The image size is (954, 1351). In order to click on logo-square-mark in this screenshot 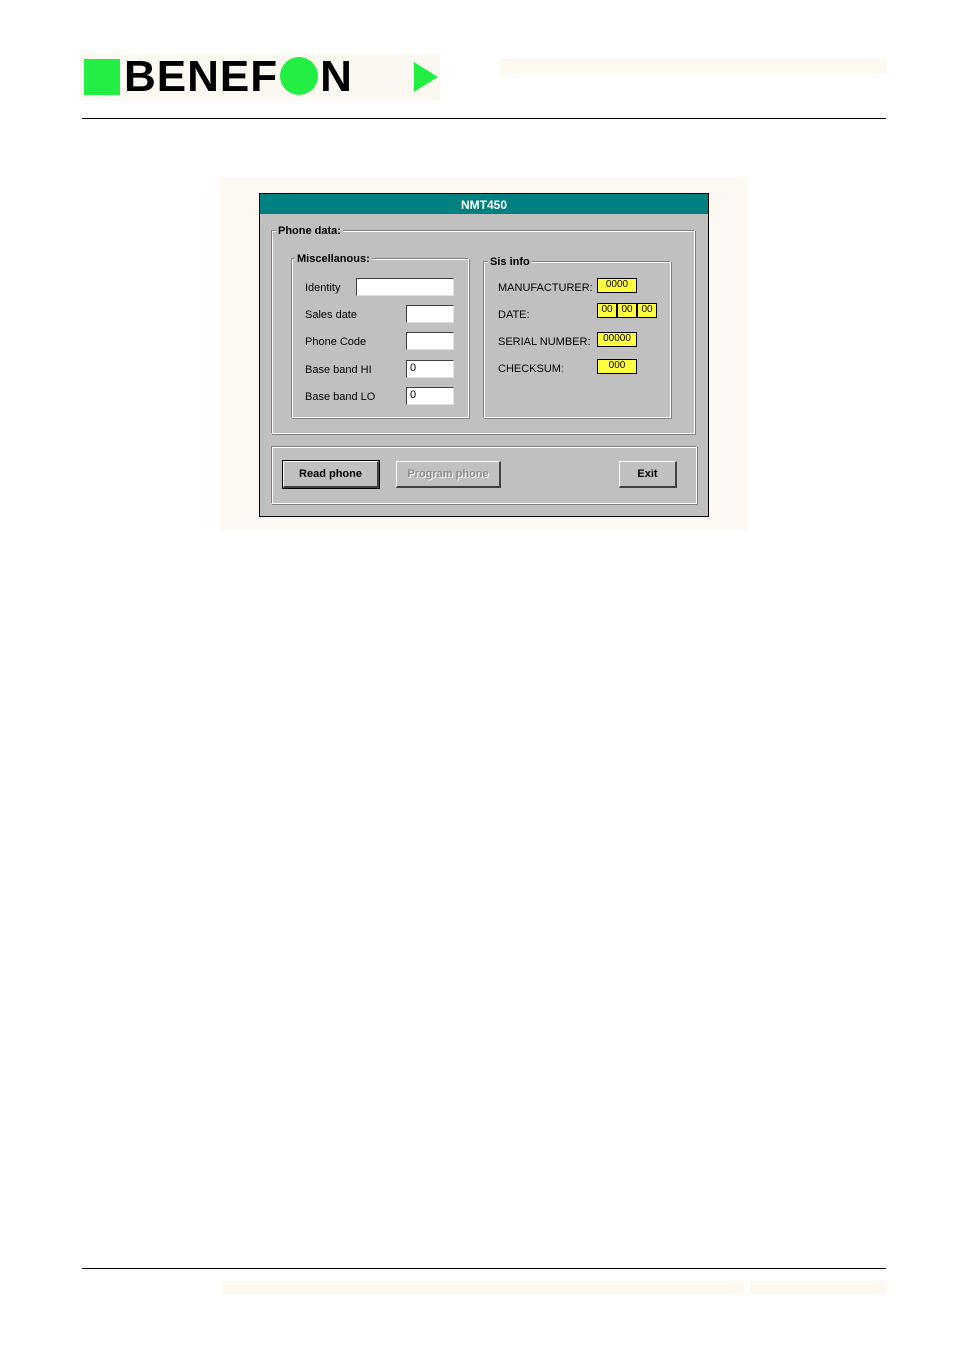, I will do `click(102, 77)`.